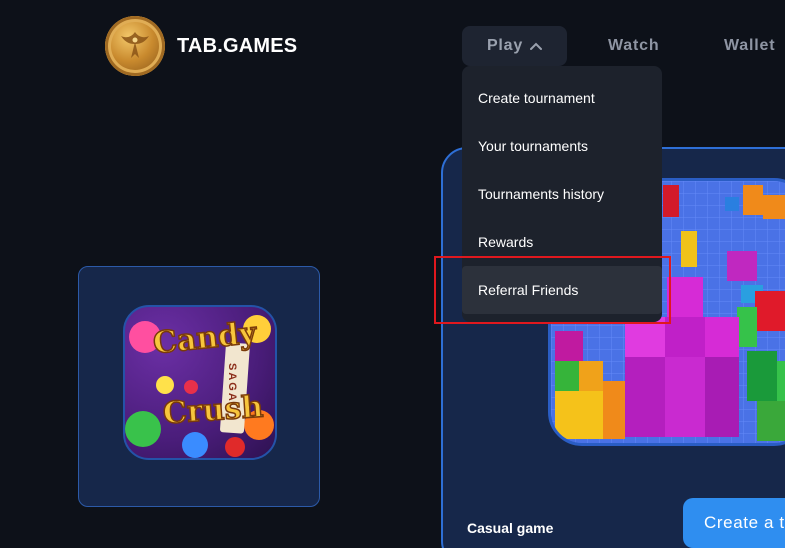 This screenshot has height=548, width=785. What do you see at coordinates (562, 242) in the screenshot?
I see `menu-item-rewards: Rewards` at bounding box center [562, 242].